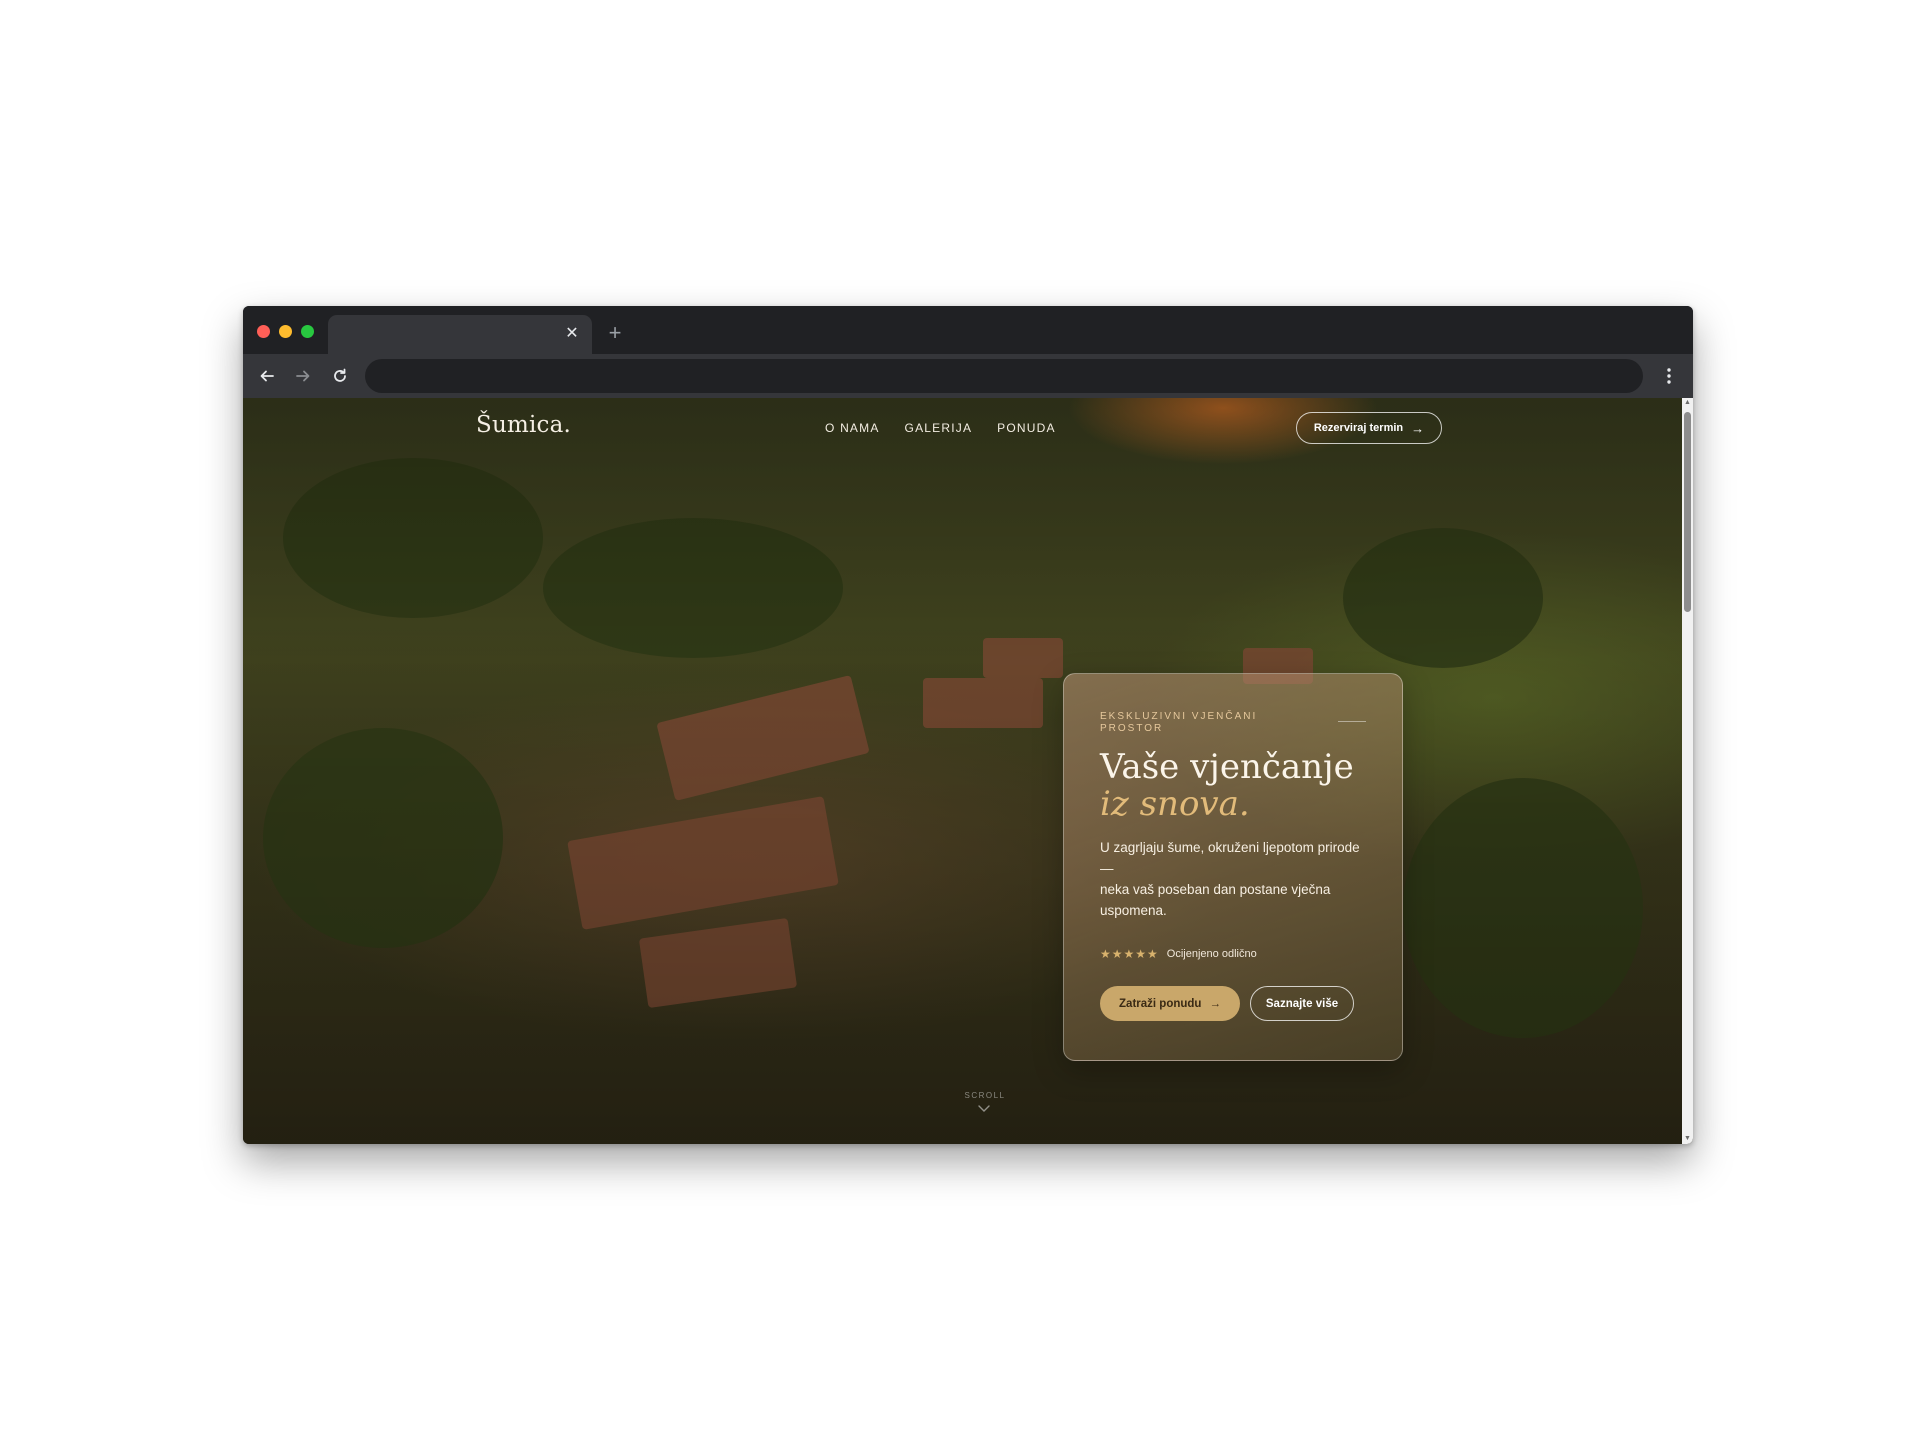 Image resolution: width=1920 pixels, height=1440 pixels. I want to click on back-button, so click(267, 376).